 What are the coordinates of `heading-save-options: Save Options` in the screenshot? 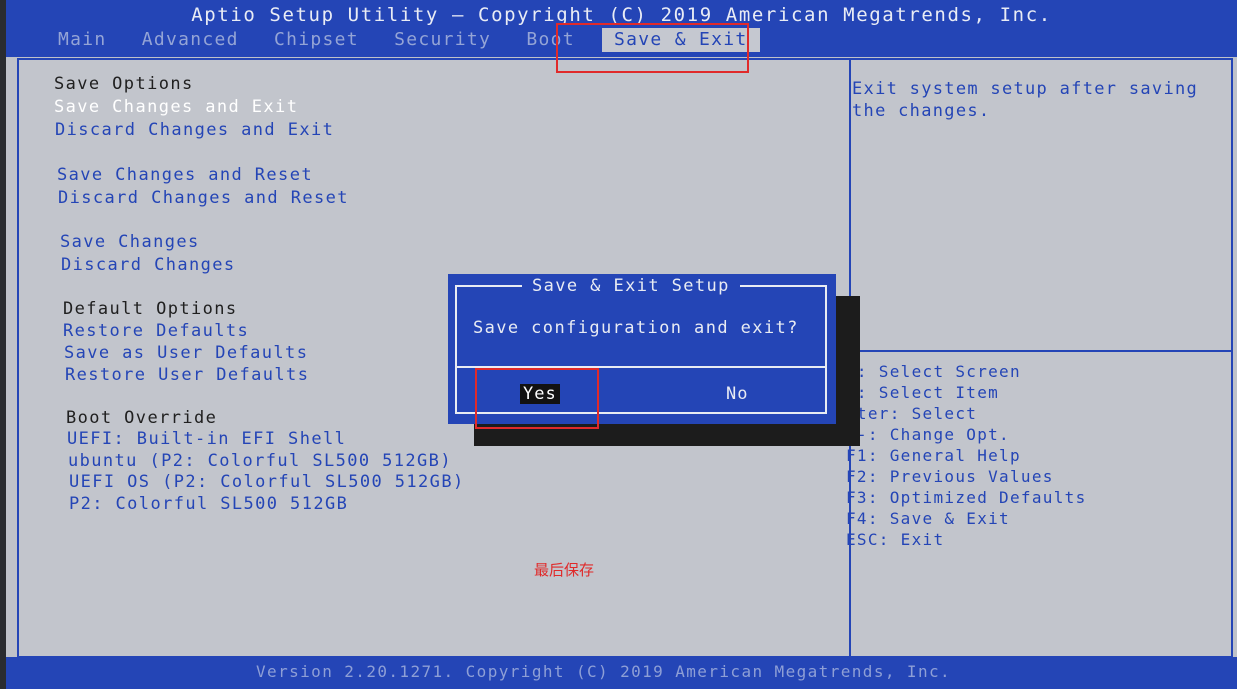 It's located at (124, 84).